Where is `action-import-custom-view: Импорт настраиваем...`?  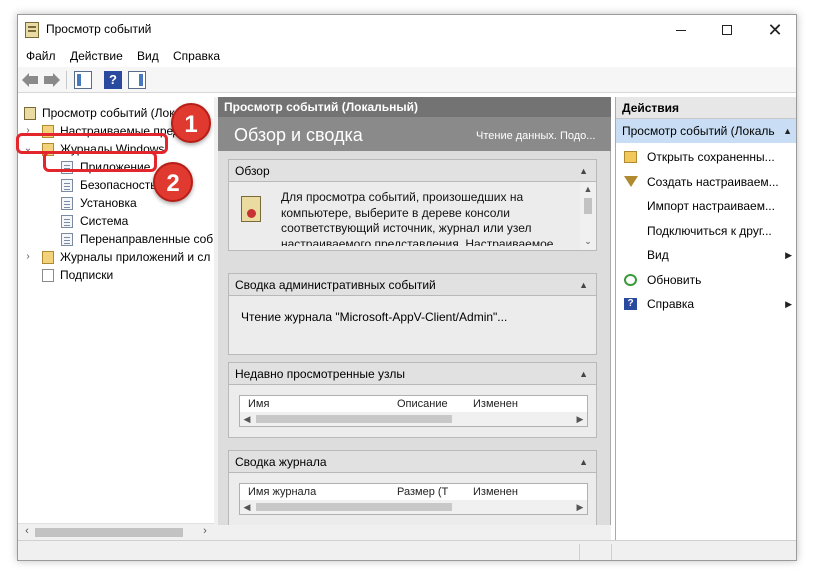 action-import-custom-view: Импорт настраиваем... is located at coordinates (706, 206).